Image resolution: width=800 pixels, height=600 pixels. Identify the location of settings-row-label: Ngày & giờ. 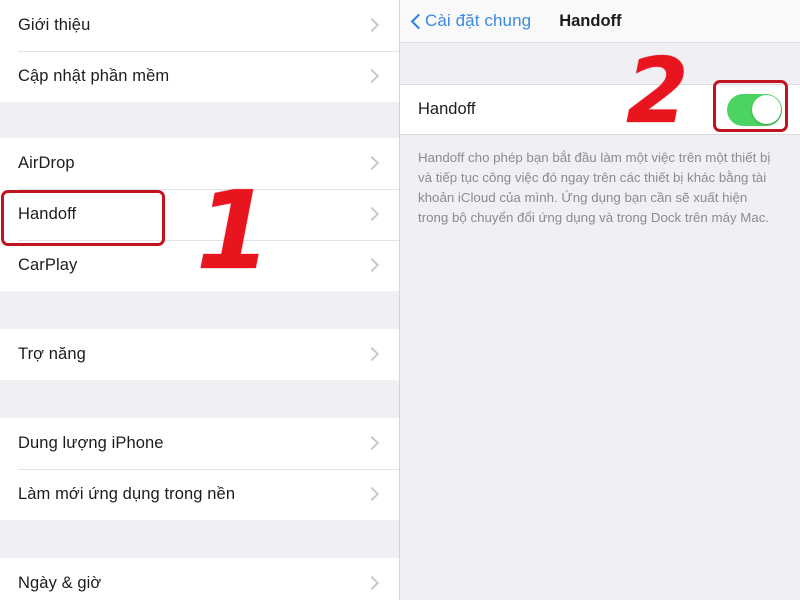
(60, 583).